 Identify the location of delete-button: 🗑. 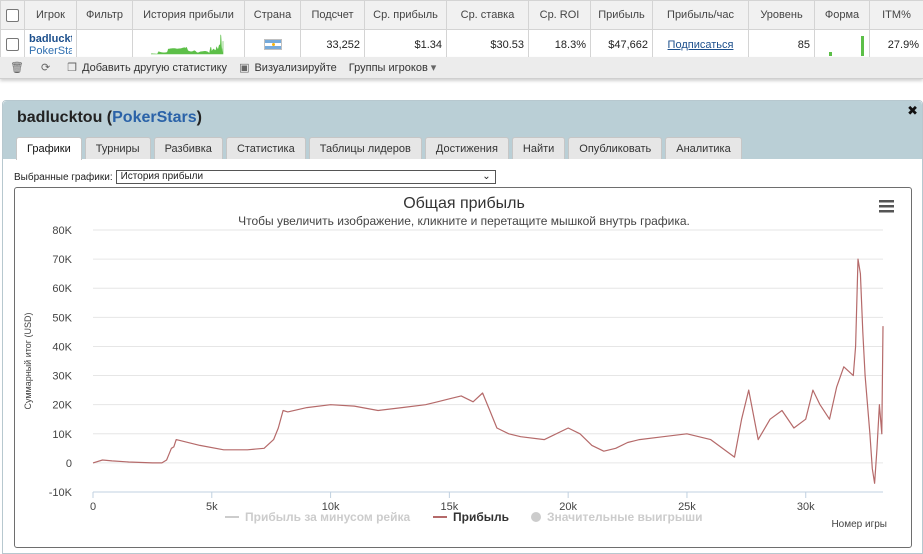
(19, 67).